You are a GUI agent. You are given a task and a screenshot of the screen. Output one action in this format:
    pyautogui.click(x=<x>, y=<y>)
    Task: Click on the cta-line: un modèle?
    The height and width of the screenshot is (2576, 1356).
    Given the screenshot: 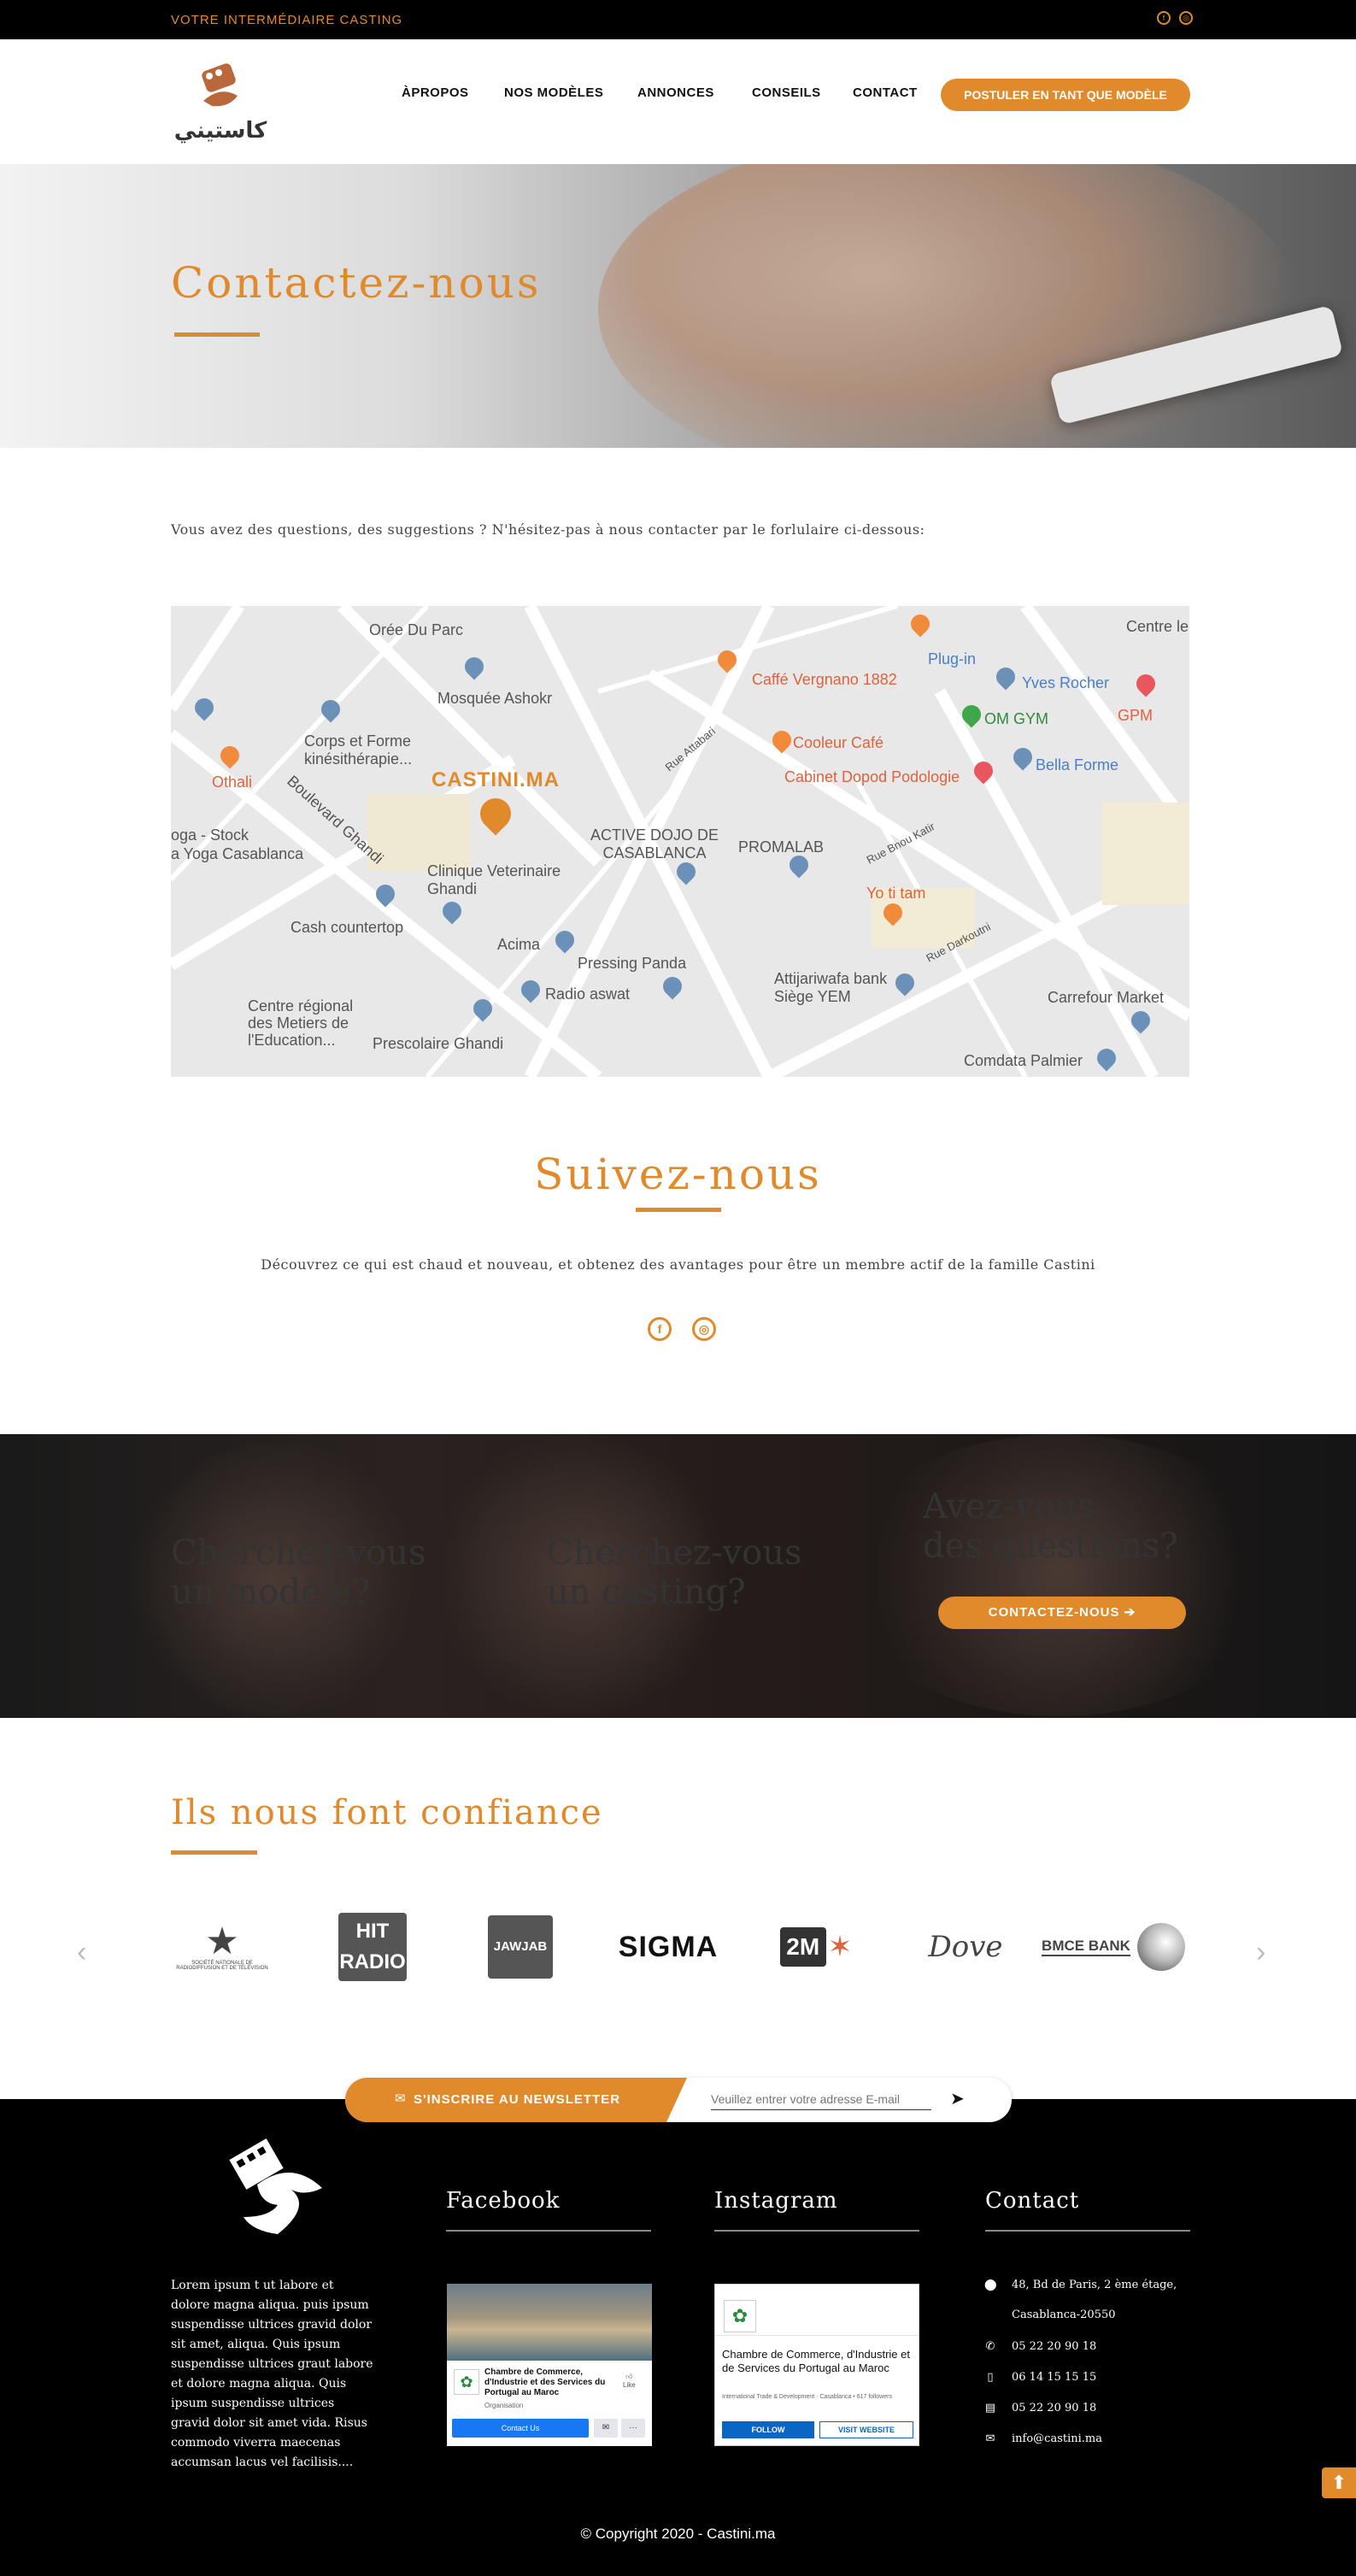 What is the action you would take?
    pyautogui.click(x=271, y=1592)
    